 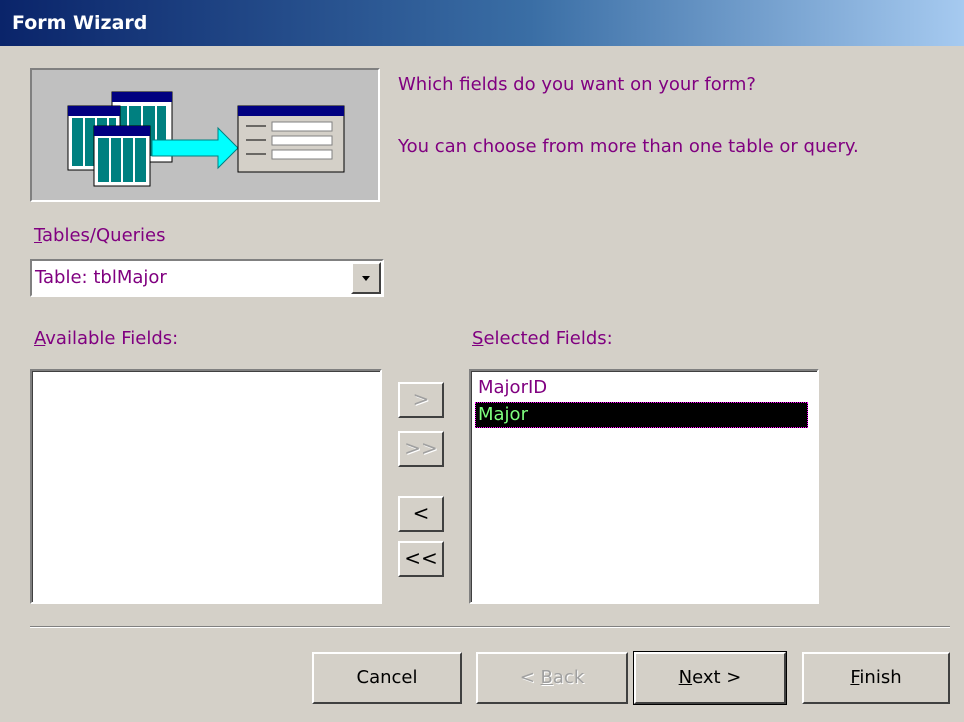 What do you see at coordinates (421, 449) in the screenshot?
I see `add-all-fields-button: >>` at bounding box center [421, 449].